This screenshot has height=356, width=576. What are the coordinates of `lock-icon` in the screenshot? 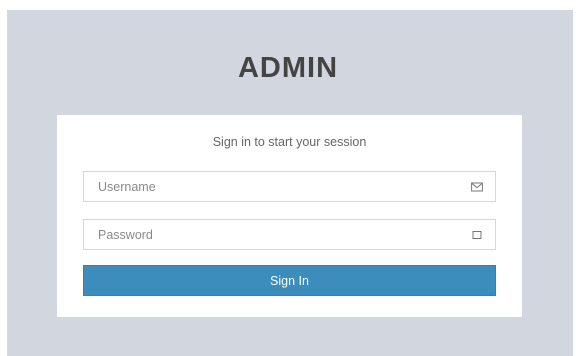 It's located at (477, 235).